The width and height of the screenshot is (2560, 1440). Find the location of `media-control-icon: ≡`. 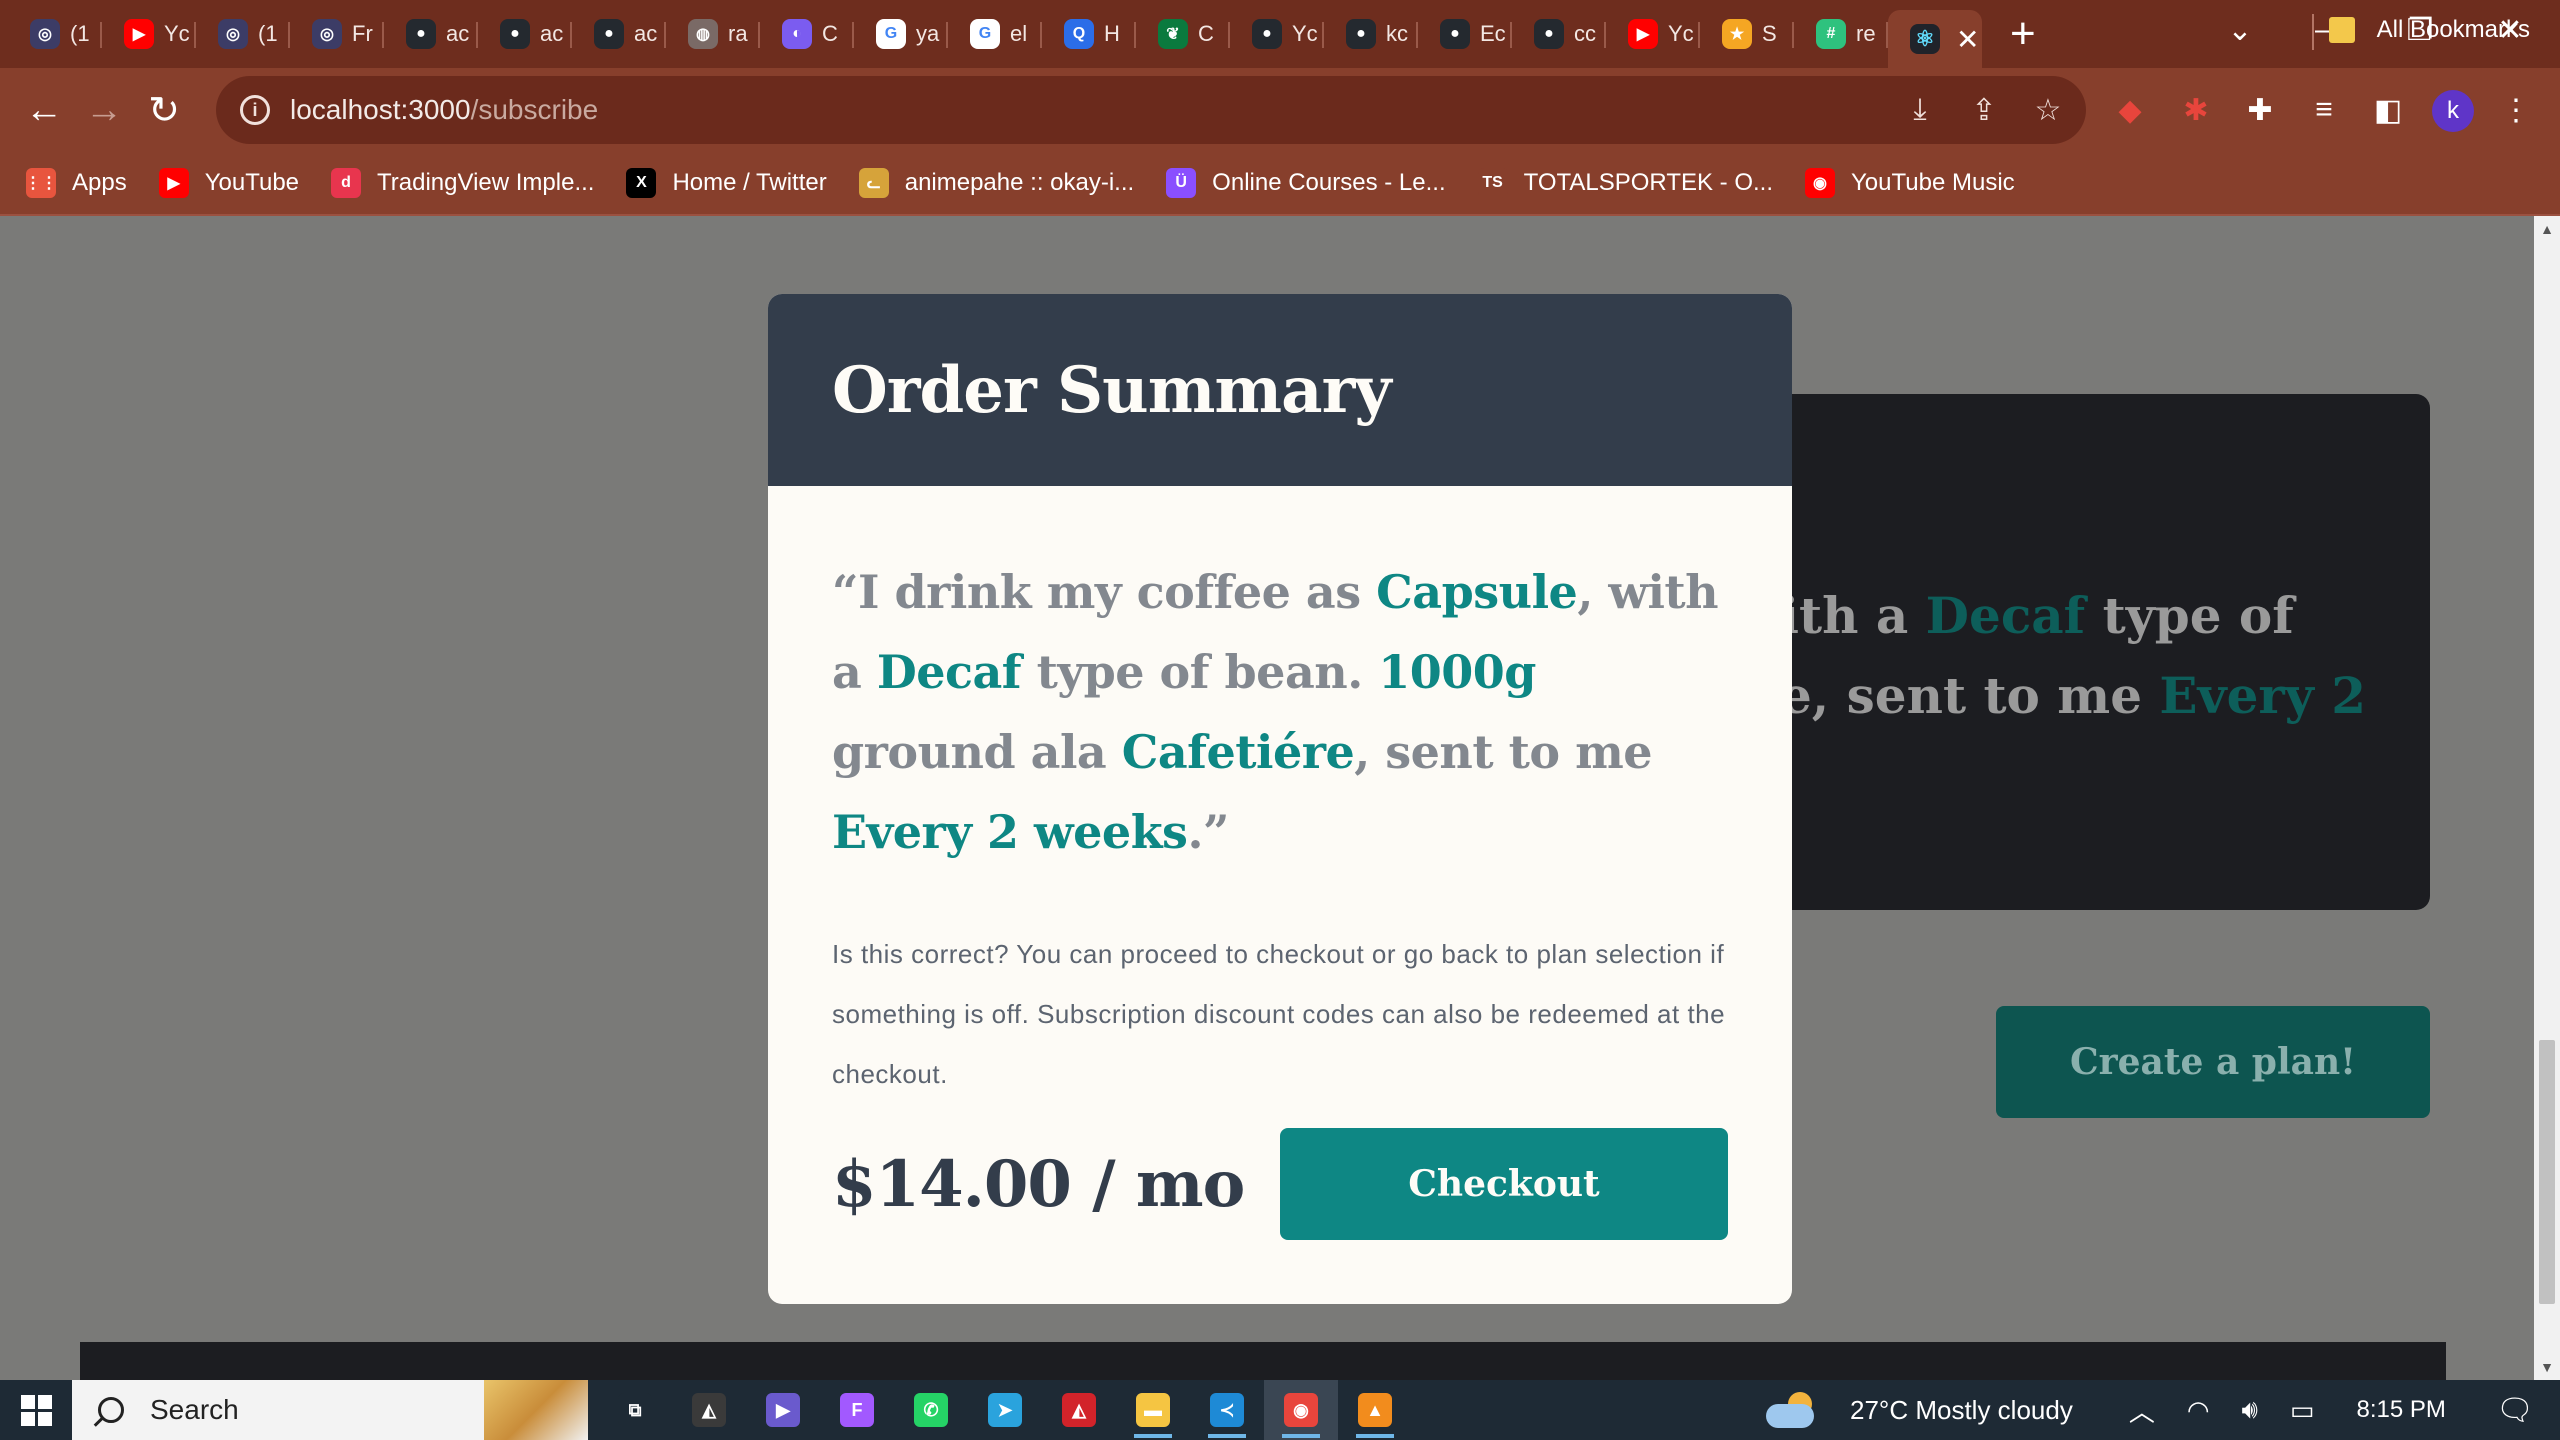

media-control-icon: ≡ is located at coordinates (2324, 110).